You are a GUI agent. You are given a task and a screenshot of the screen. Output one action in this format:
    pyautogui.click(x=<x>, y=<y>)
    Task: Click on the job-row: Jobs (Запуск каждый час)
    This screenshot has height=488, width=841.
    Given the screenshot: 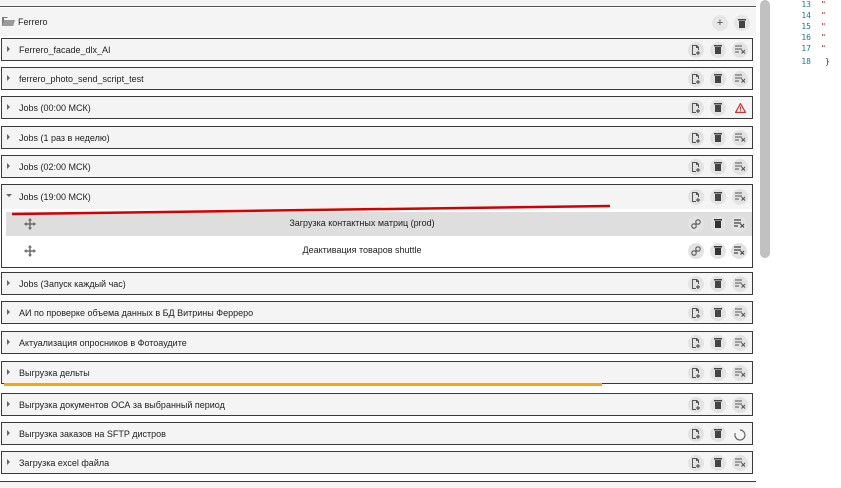 What is the action you would take?
    pyautogui.click(x=377, y=283)
    